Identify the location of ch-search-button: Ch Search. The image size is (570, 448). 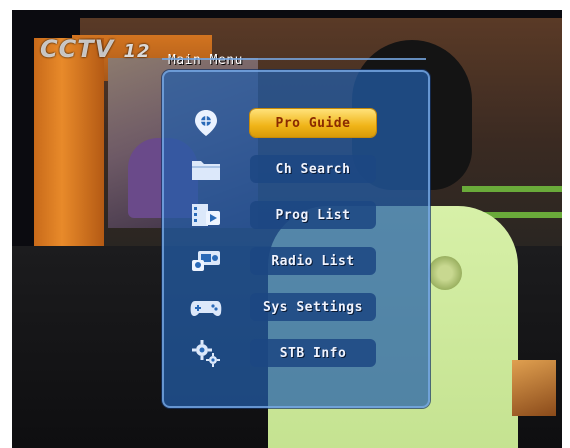
(313, 169).